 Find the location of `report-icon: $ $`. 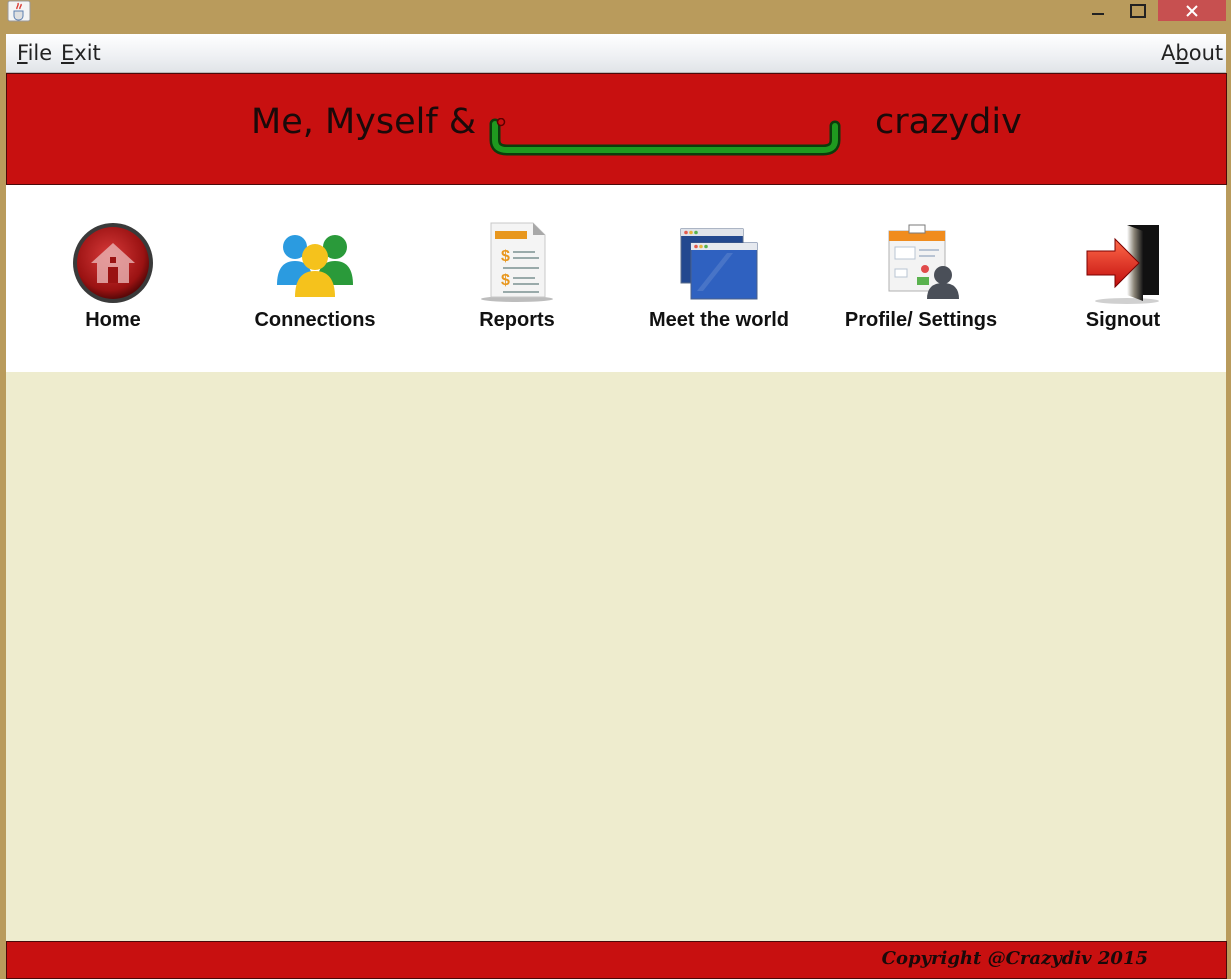

report-icon: $ $ is located at coordinates (517, 262).